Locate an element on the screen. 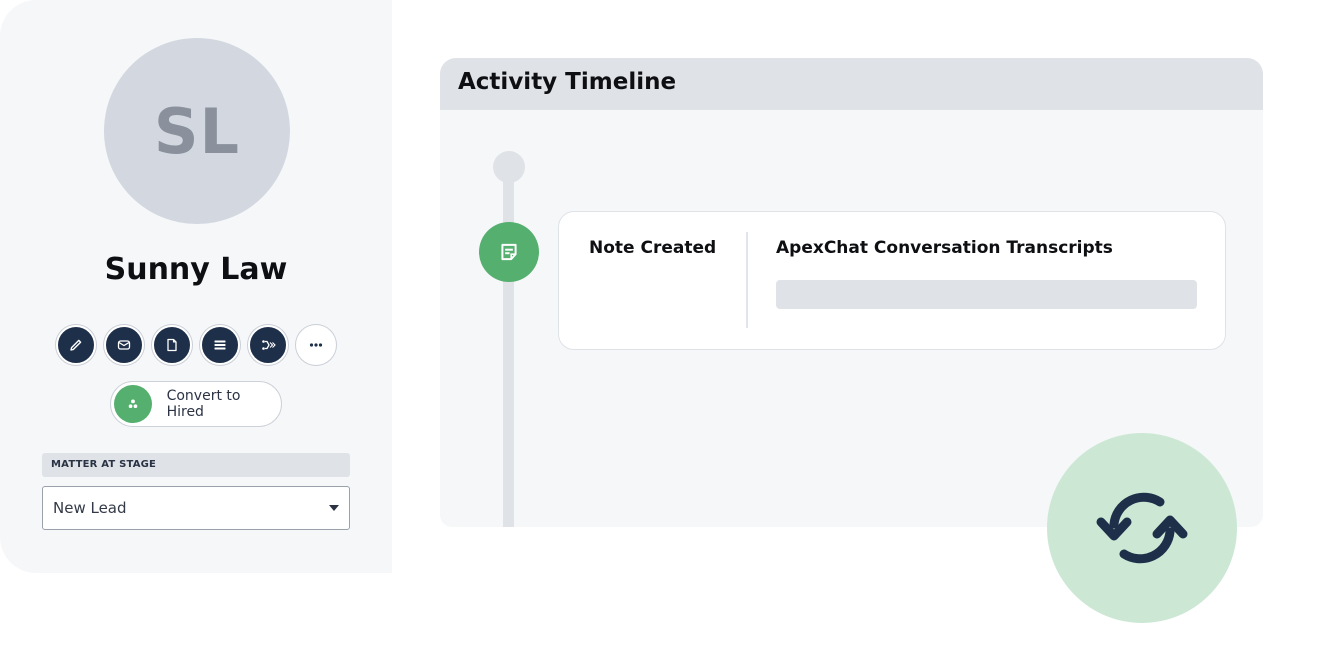 This screenshot has width=1343, height=655. email-button is located at coordinates (124, 345).